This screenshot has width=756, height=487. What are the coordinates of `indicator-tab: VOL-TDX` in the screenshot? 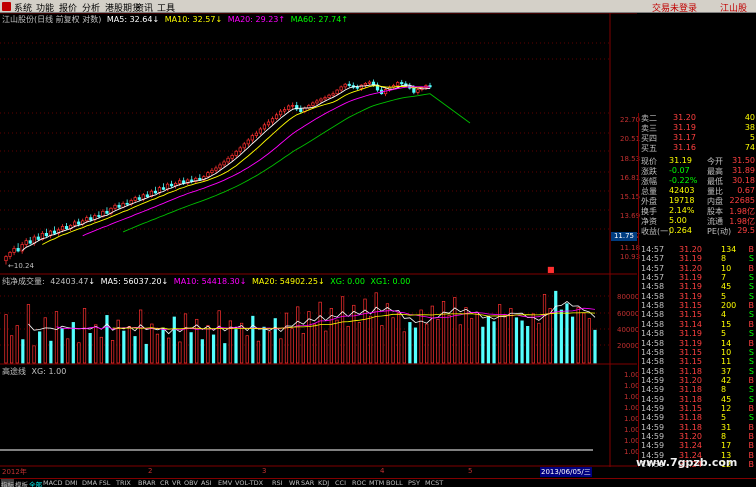 It's located at (249, 483).